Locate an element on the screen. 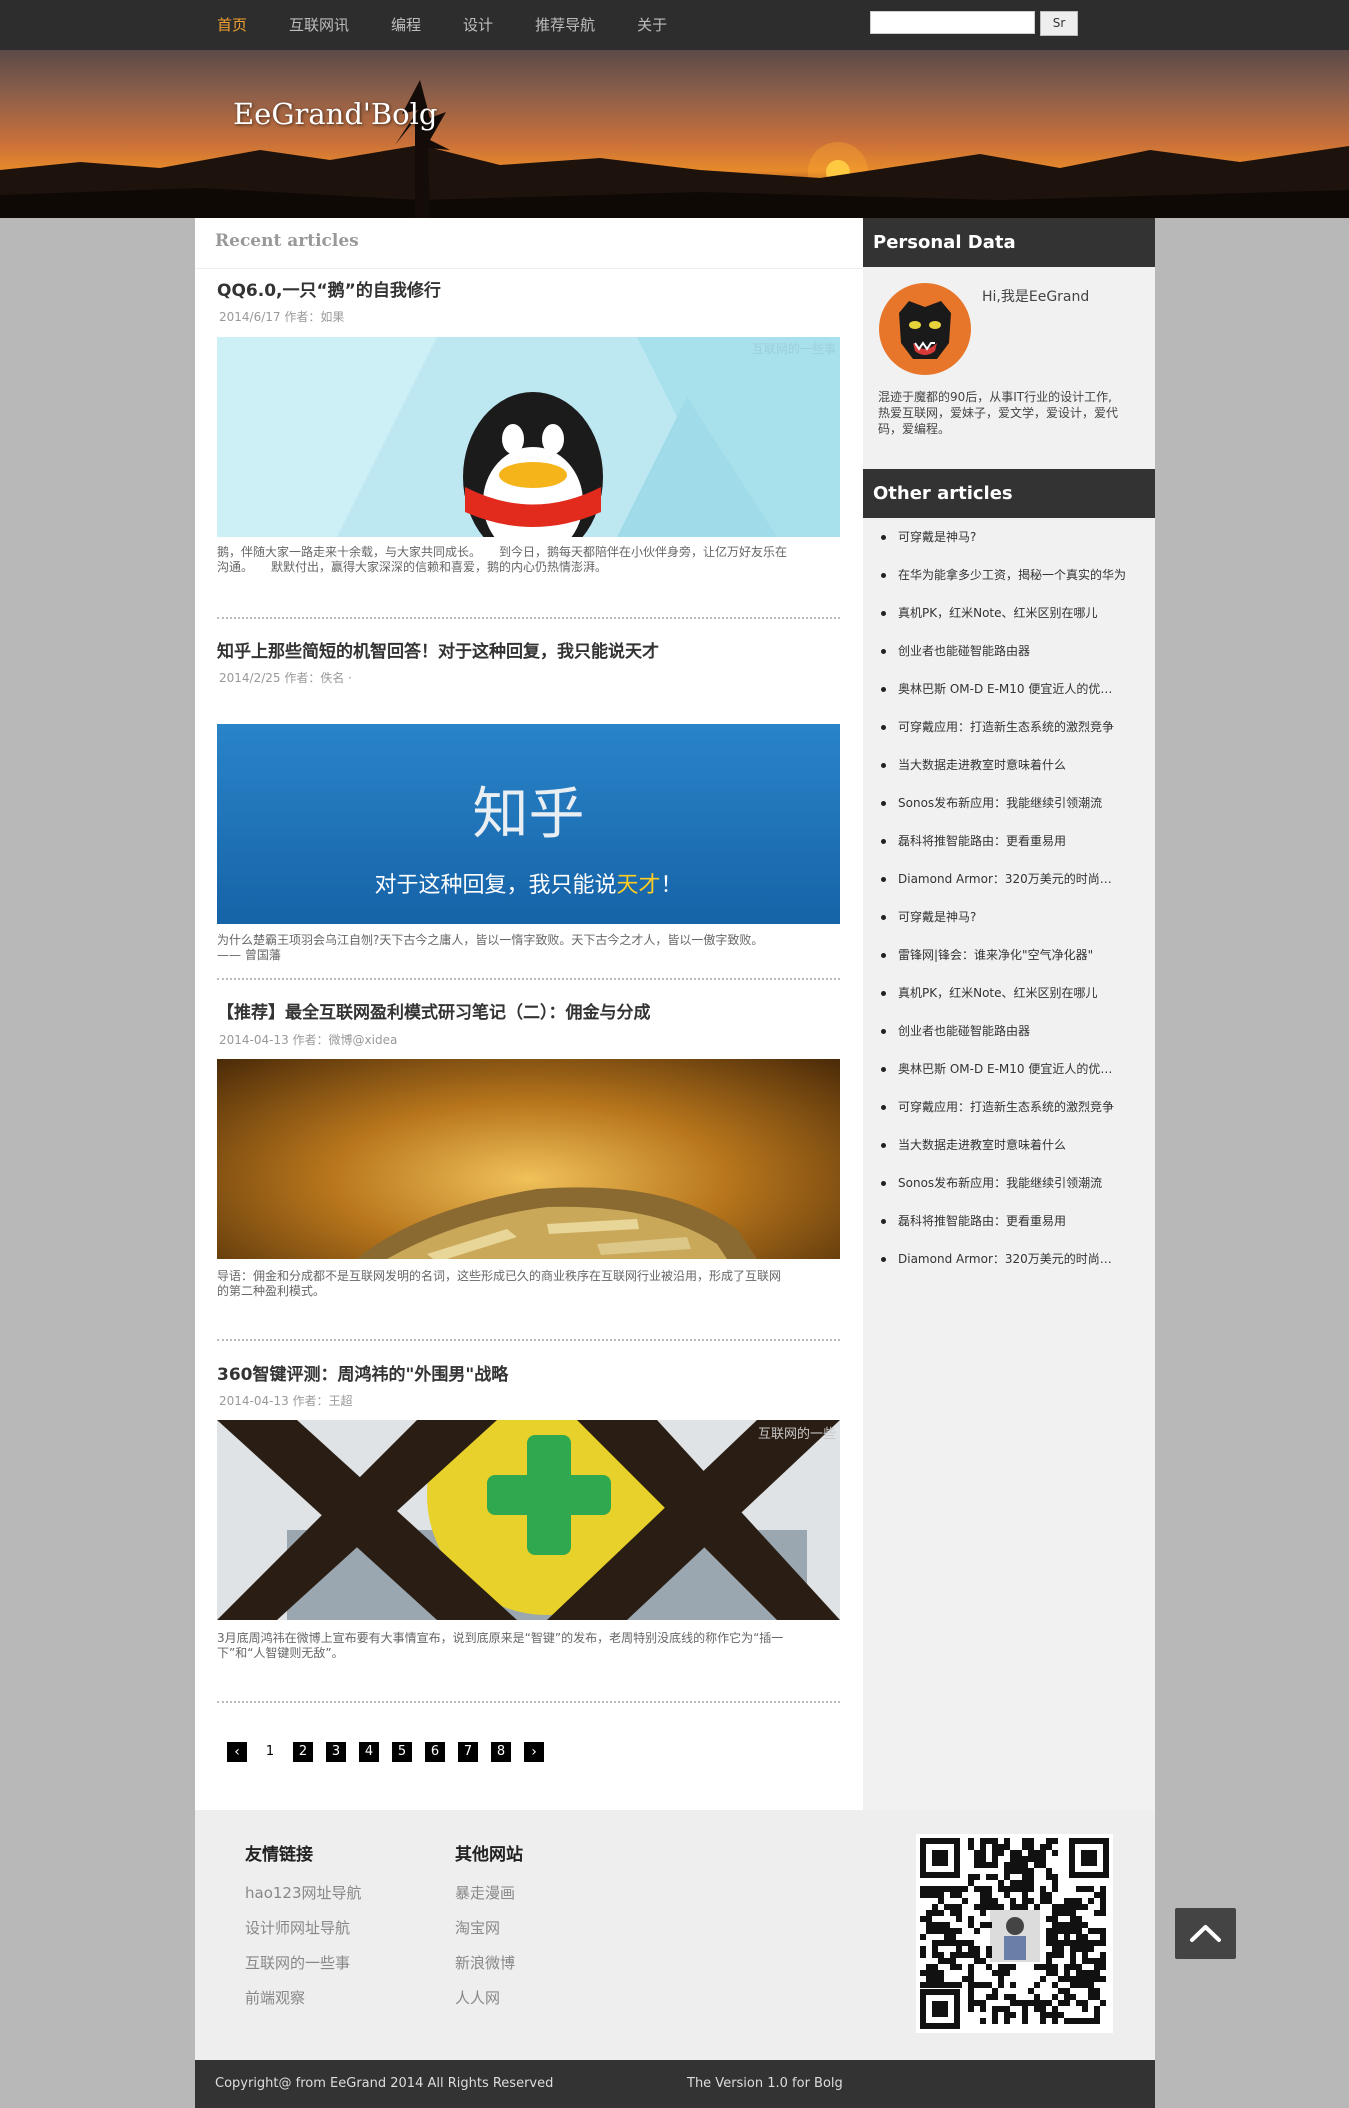 The height and width of the screenshot is (2108, 1349). friend-links-column: 友情链接 hao123网址导航 设计师网址导航 互联网的一些事 前端观察 is located at coordinates (303, 1931).